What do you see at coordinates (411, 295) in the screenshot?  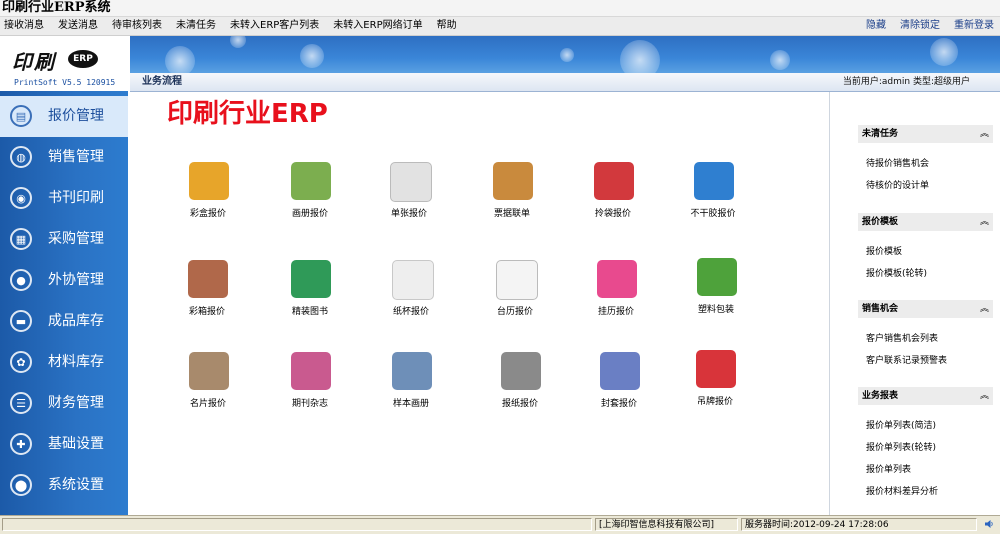 I see `tile-paper-cup-quote: 纸杯报价` at bounding box center [411, 295].